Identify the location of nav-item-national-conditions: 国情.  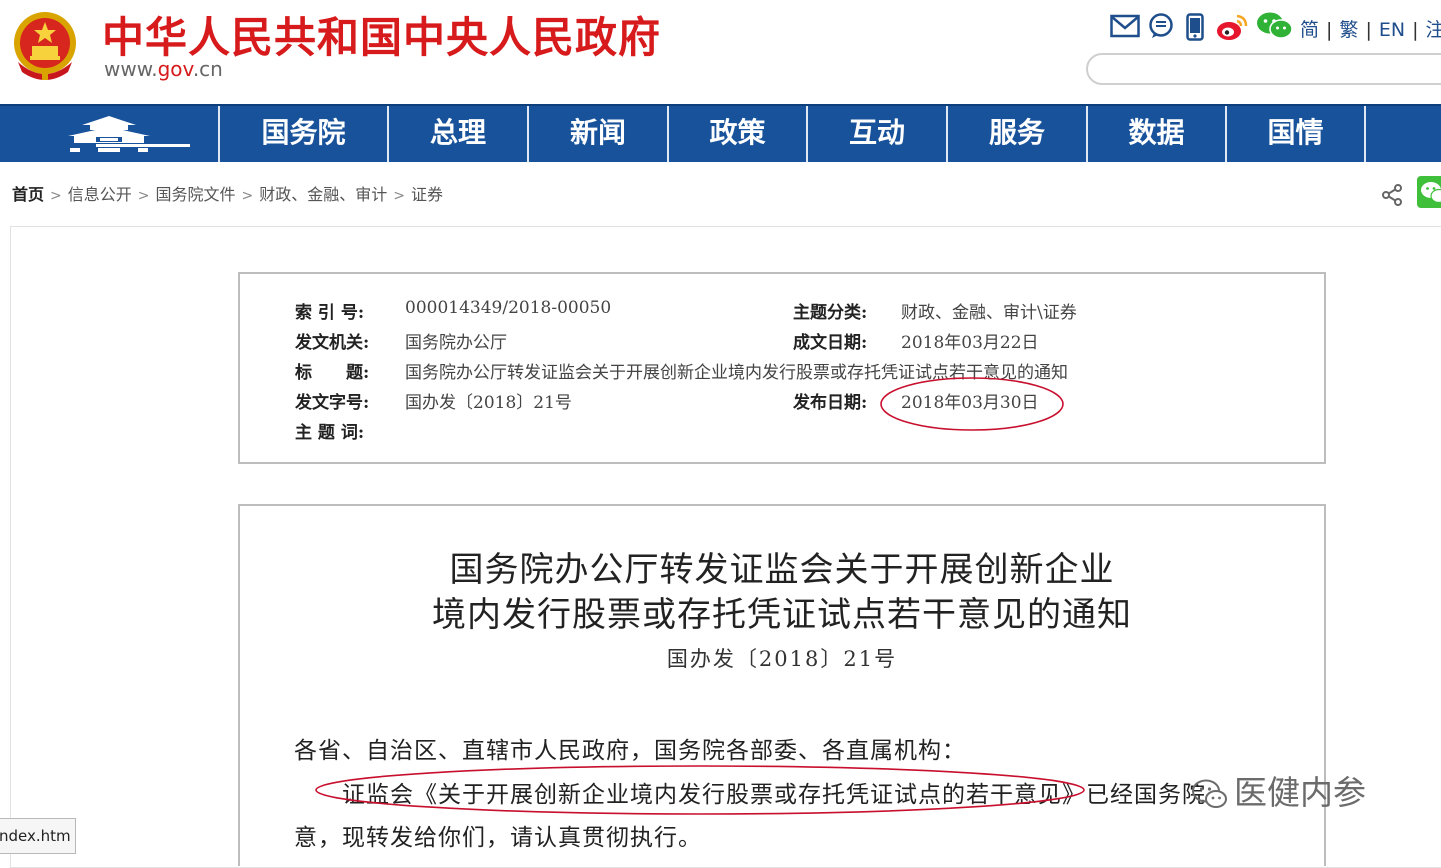
(1295, 134).